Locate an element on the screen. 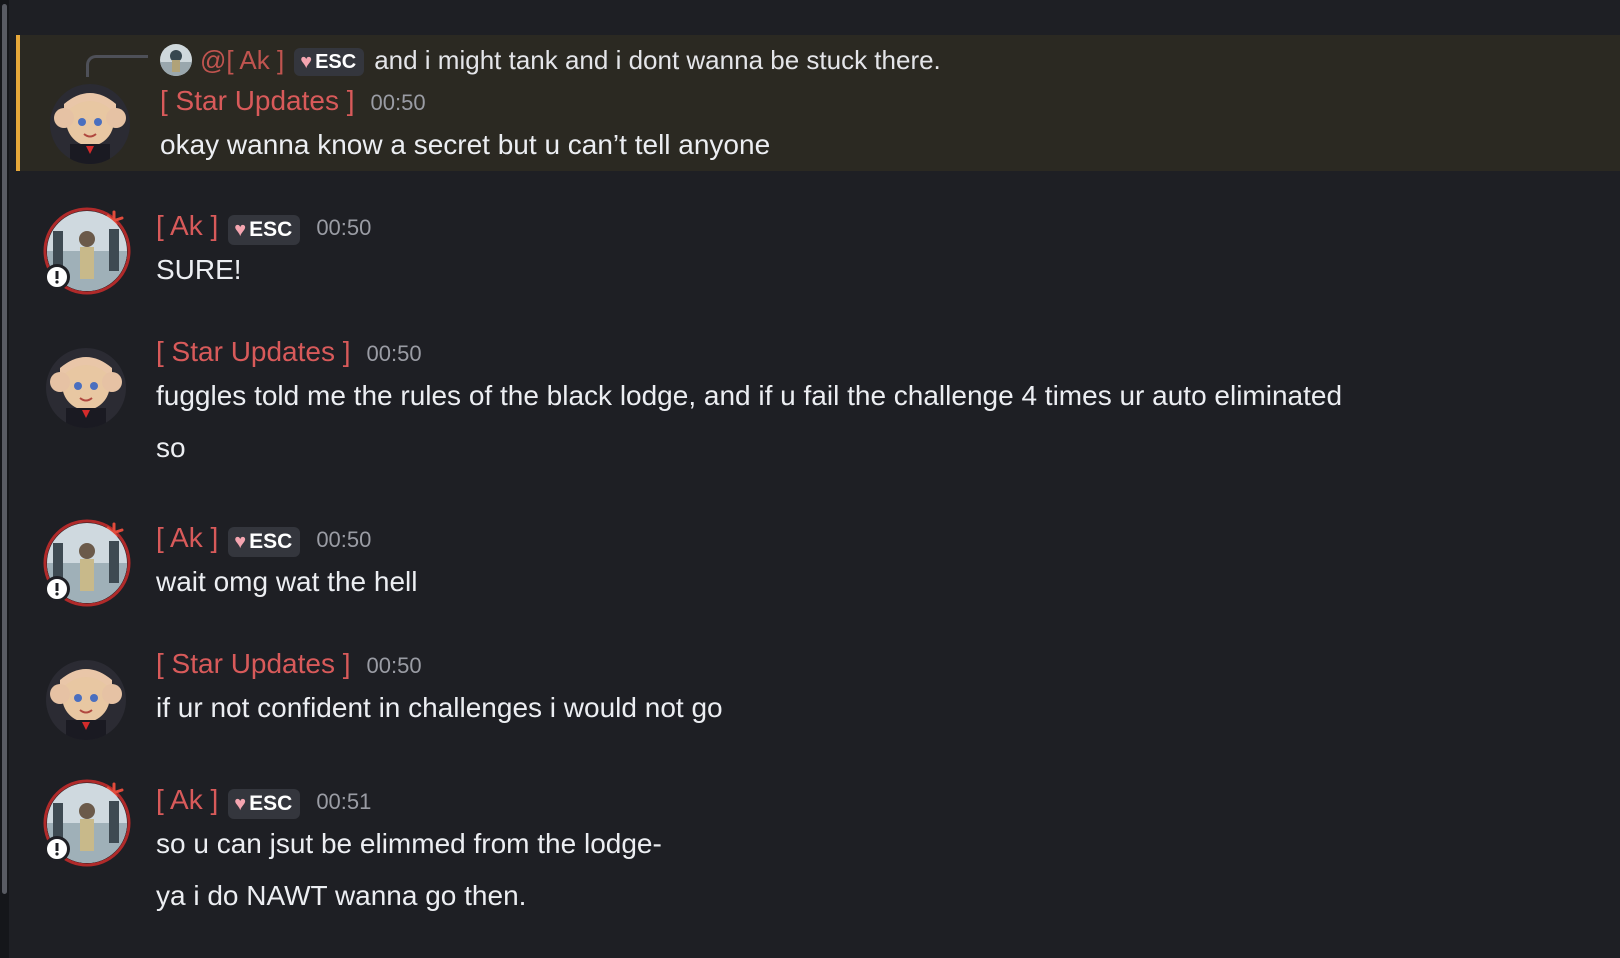 The width and height of the screenshot is (1620, 958). scrollbar-track is located at coordinates (4, 479).